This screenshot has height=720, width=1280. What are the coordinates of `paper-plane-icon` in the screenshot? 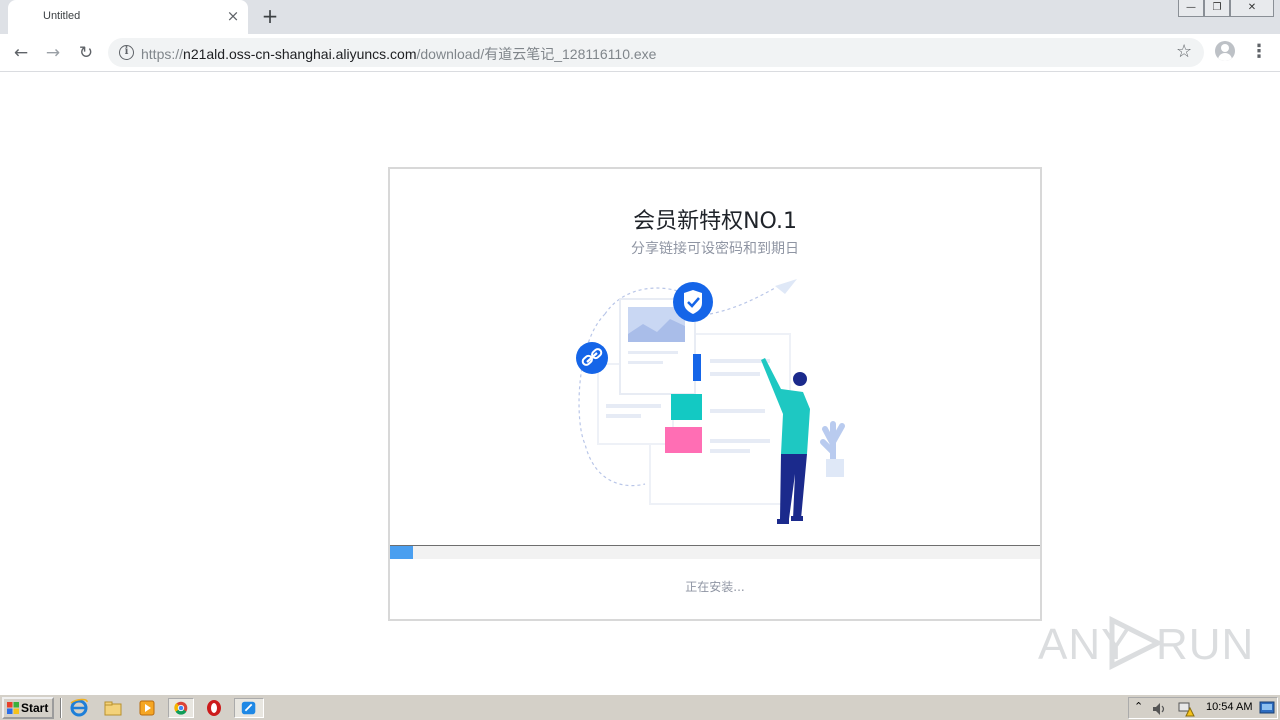 It's located at (786, 286).